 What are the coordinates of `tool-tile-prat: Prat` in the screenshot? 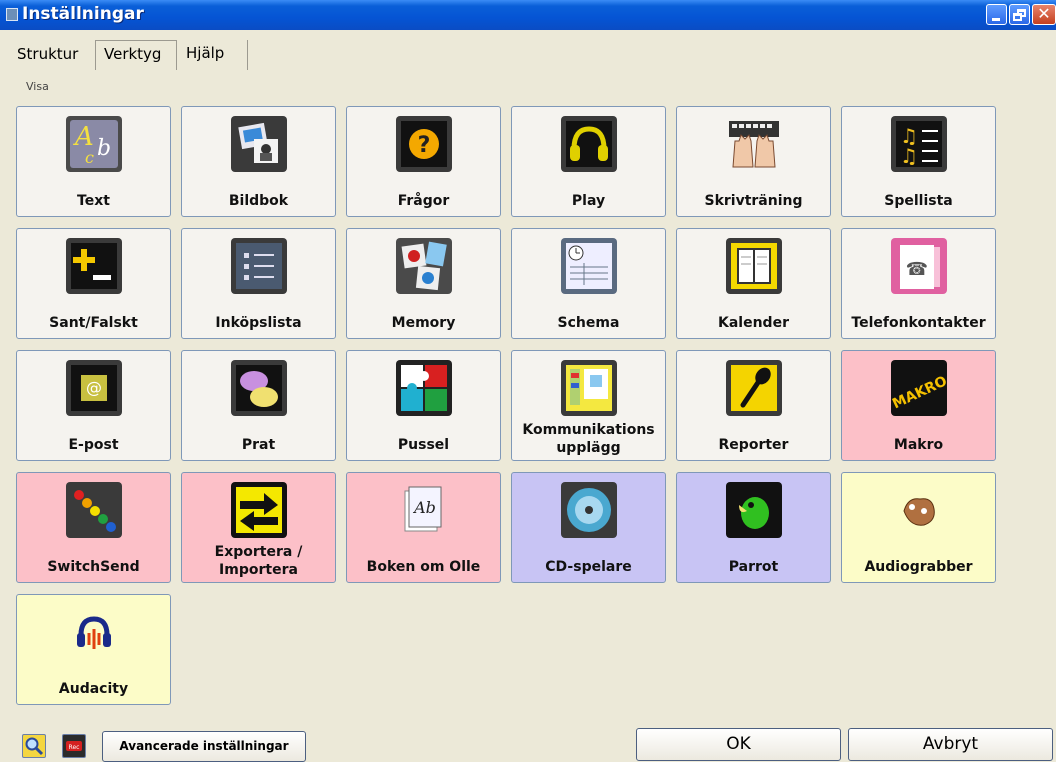 It's located at (258, 405).